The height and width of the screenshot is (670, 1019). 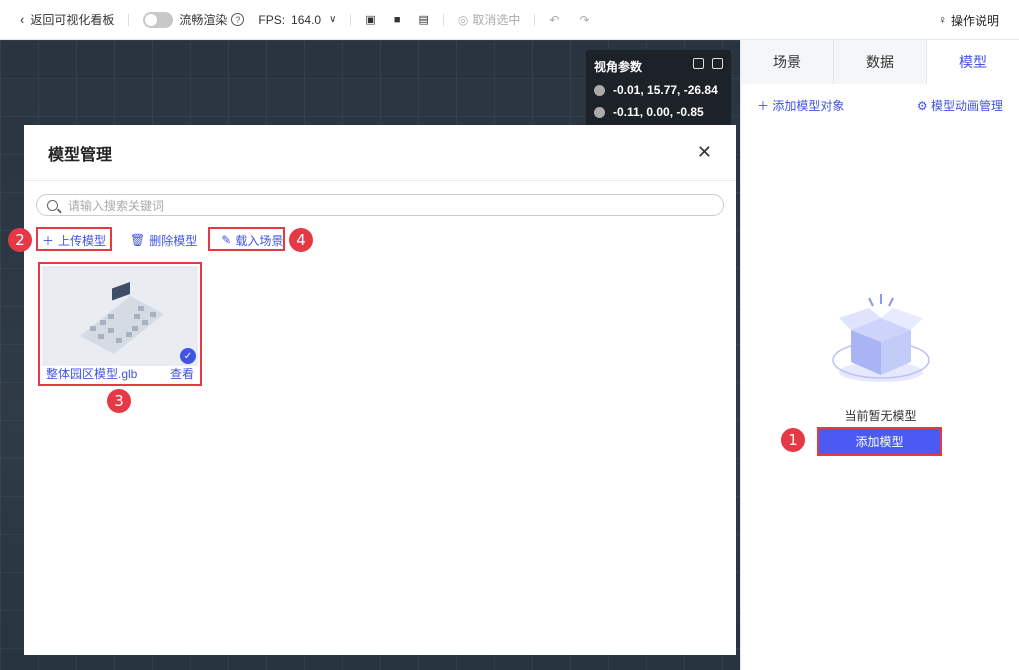 What do you see at coordinates (158, 19) in the screenshot?
I see `smooth-render-toggle` at bounding box center [158, 19].